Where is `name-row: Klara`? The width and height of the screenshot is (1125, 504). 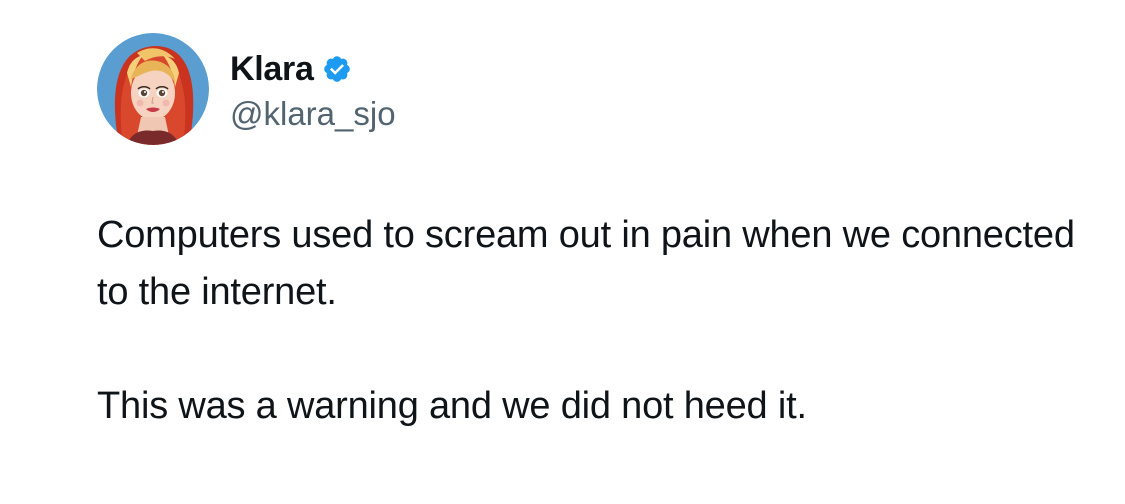 name-row: Klara is located at coordinates (313, 69).